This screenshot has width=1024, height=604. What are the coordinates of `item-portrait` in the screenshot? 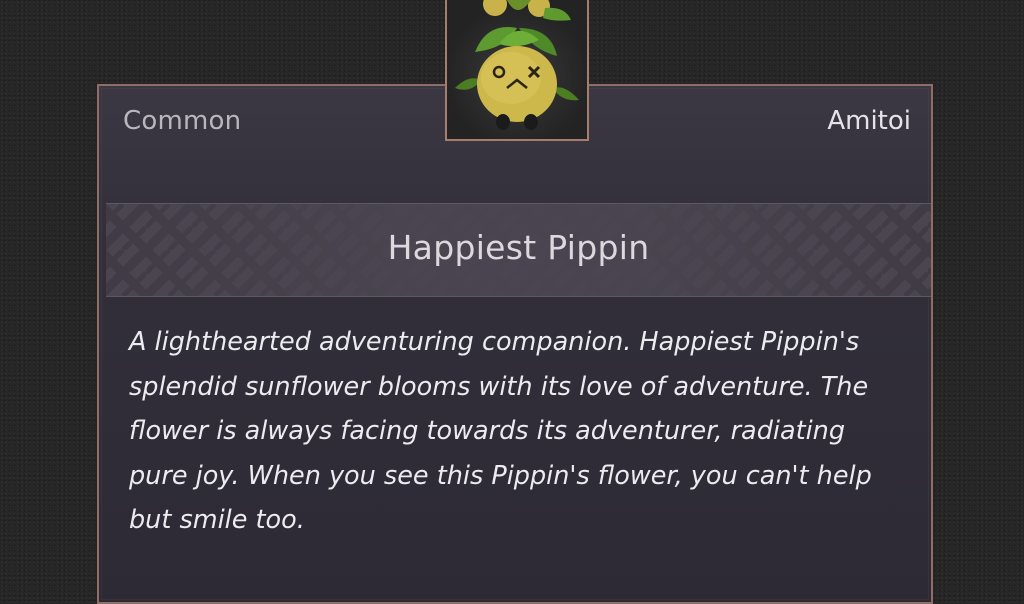 It's located at (517, 70).